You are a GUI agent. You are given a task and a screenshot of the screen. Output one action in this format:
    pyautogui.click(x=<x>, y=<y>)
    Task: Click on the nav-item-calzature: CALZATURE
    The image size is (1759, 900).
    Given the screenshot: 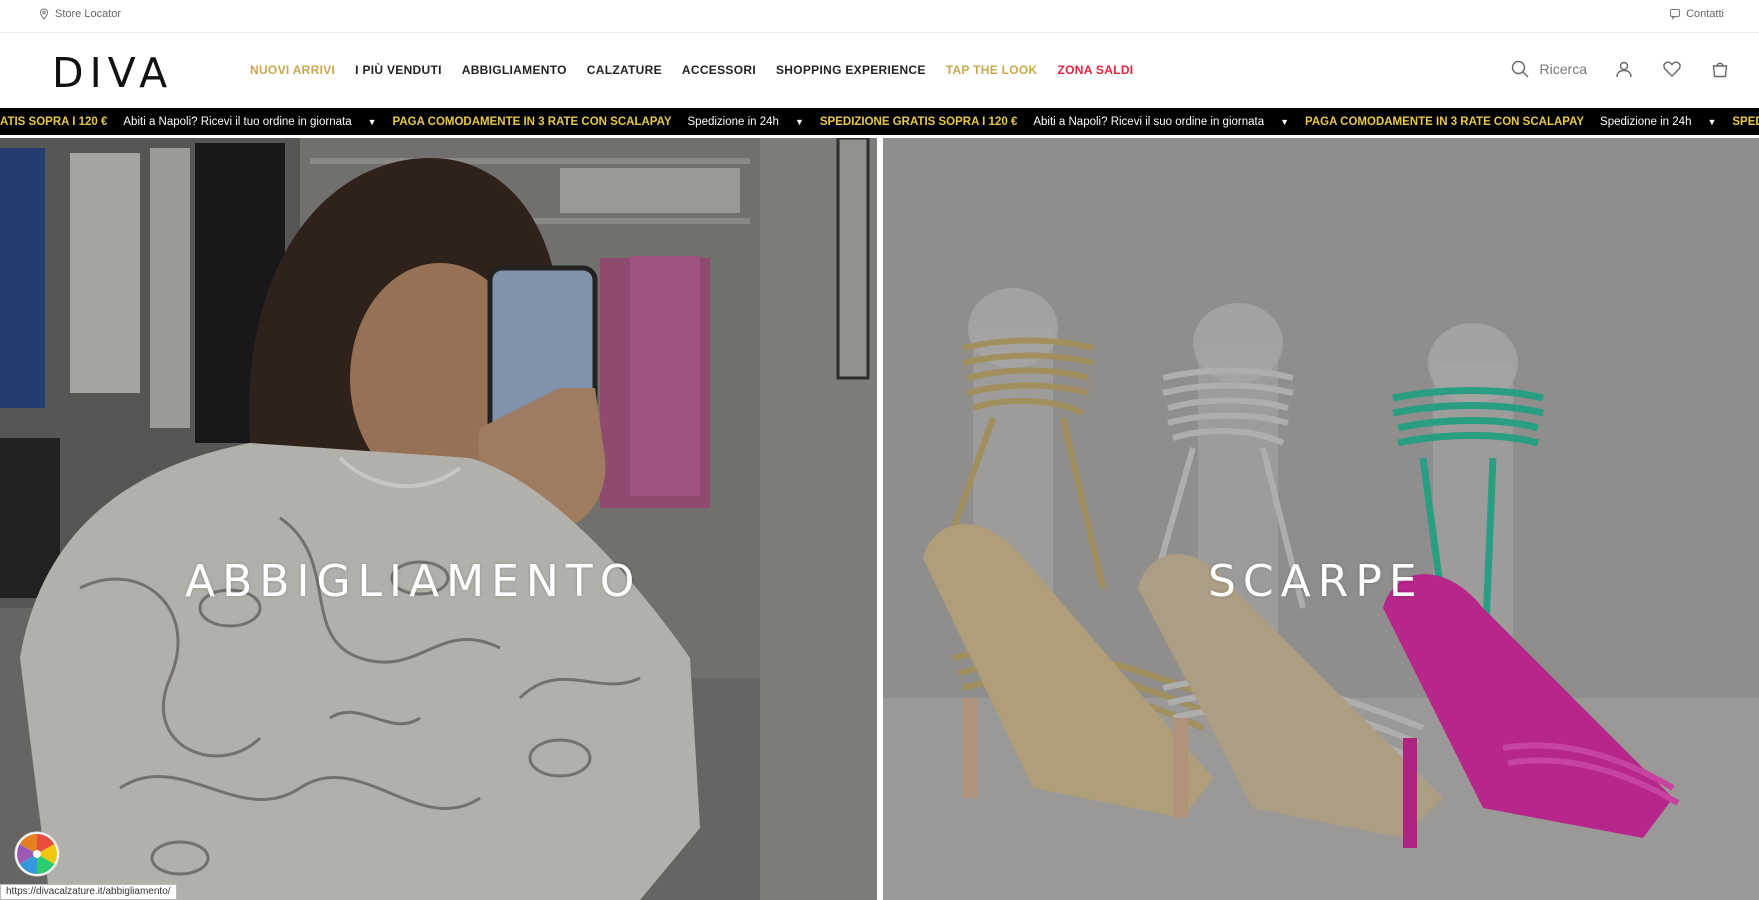 What is the action you would take?
    pyautogui.click(x=624, y=70)
    